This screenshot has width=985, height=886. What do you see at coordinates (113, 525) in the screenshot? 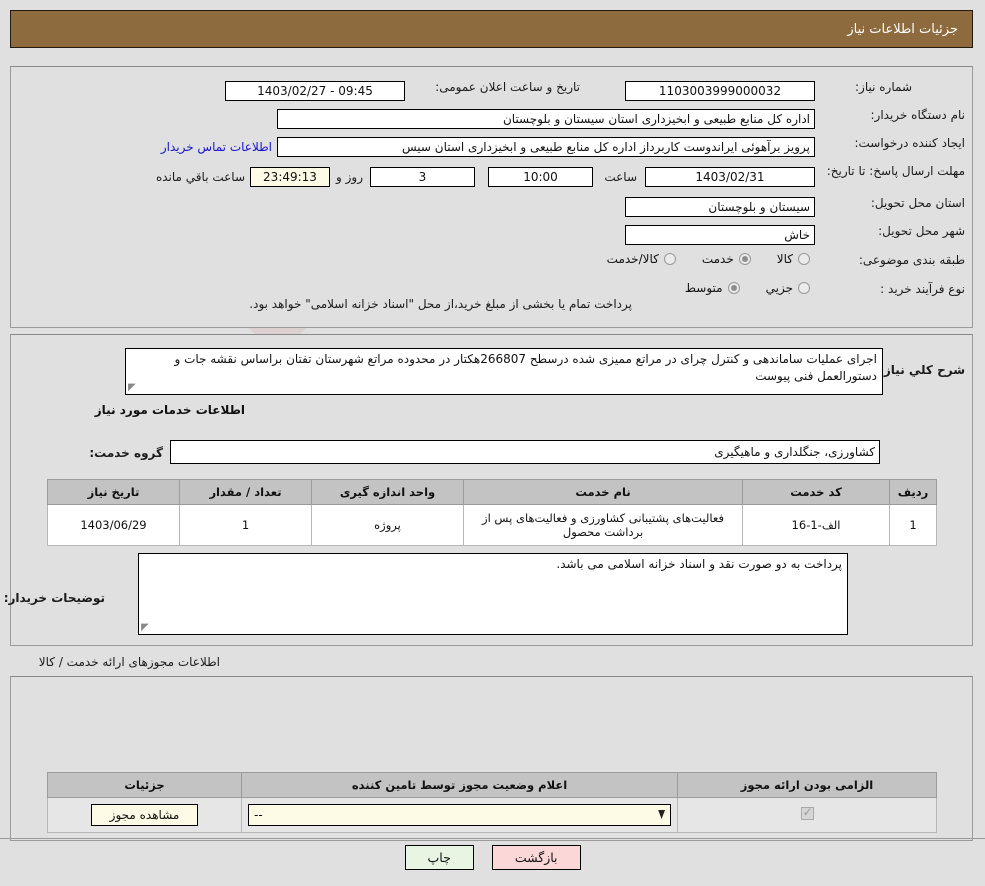
I see `cell-need-date: 1403/06/29` at bounding box center [113, 525].